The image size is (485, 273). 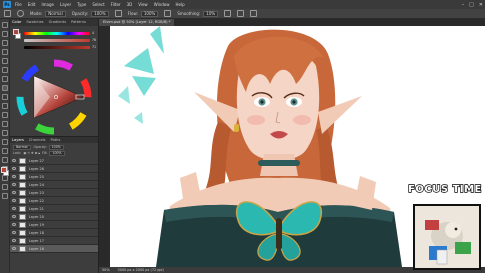 What do you see at coordinates (98, 4) in the screenshot?
I see `menu-select: Select` at bounding box center [98, 4].